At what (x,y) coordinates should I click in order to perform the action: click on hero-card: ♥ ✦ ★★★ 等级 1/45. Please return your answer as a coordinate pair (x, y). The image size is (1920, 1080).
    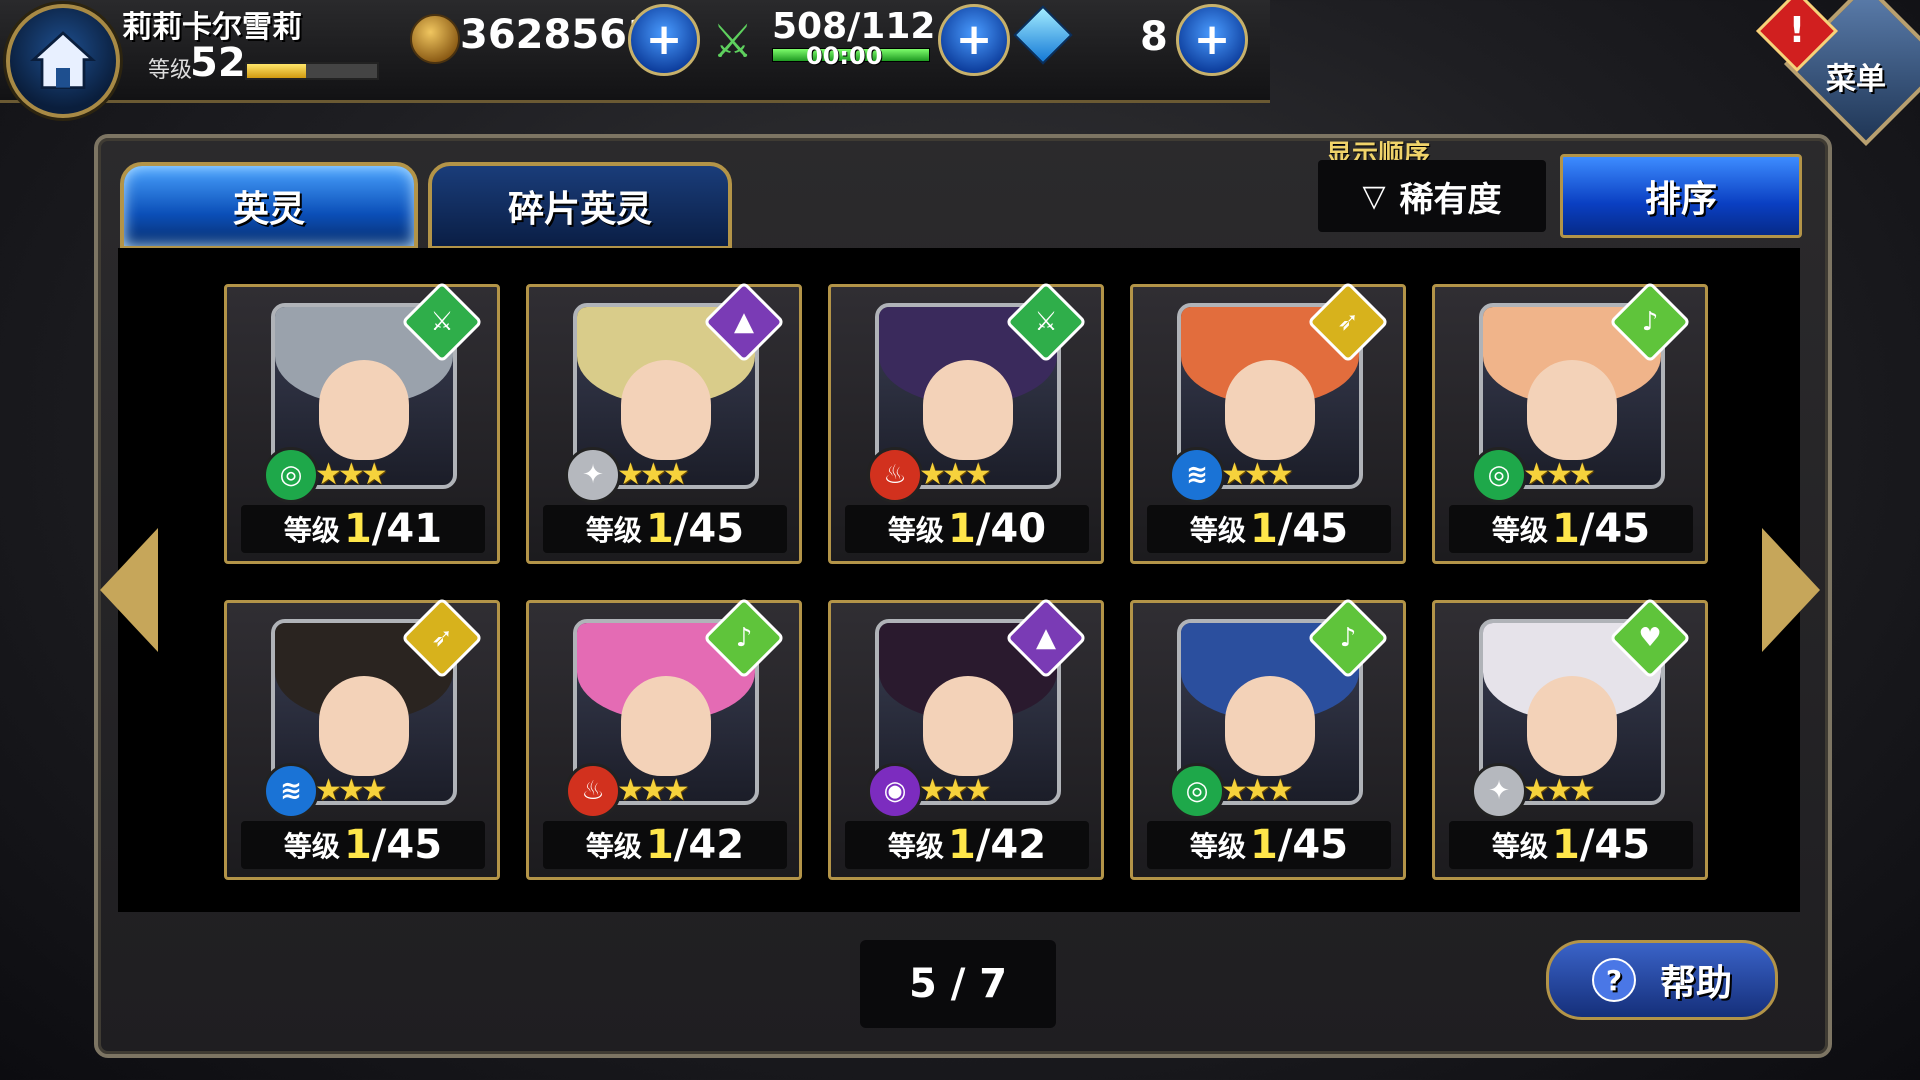
    Looking at the image, I should click on (1570, 738).